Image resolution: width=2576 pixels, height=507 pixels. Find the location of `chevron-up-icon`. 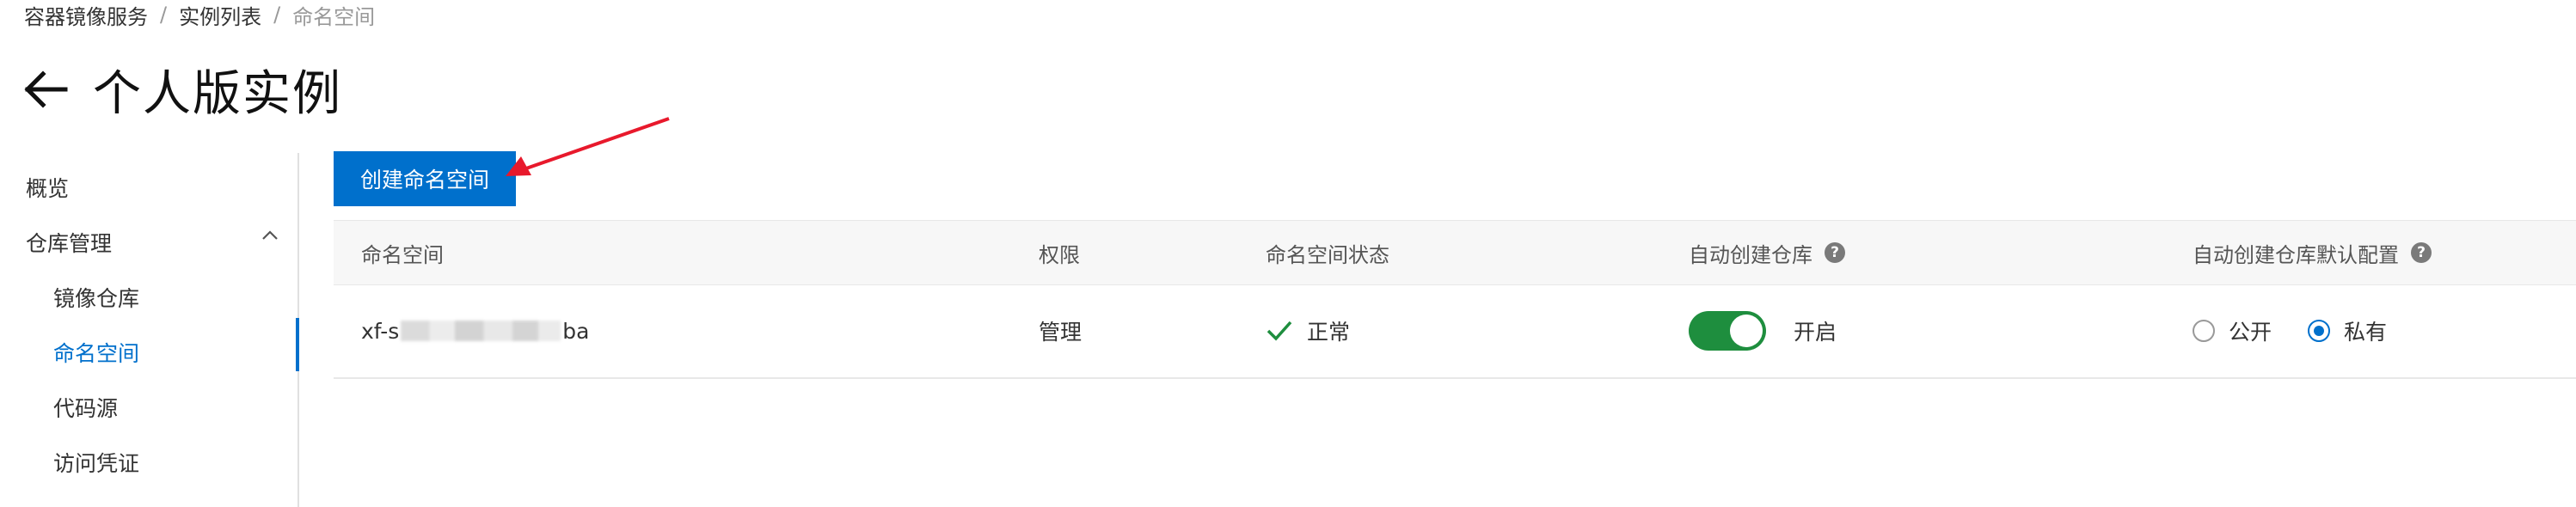

chevron-up-icon is located at coordinates (270, 235).